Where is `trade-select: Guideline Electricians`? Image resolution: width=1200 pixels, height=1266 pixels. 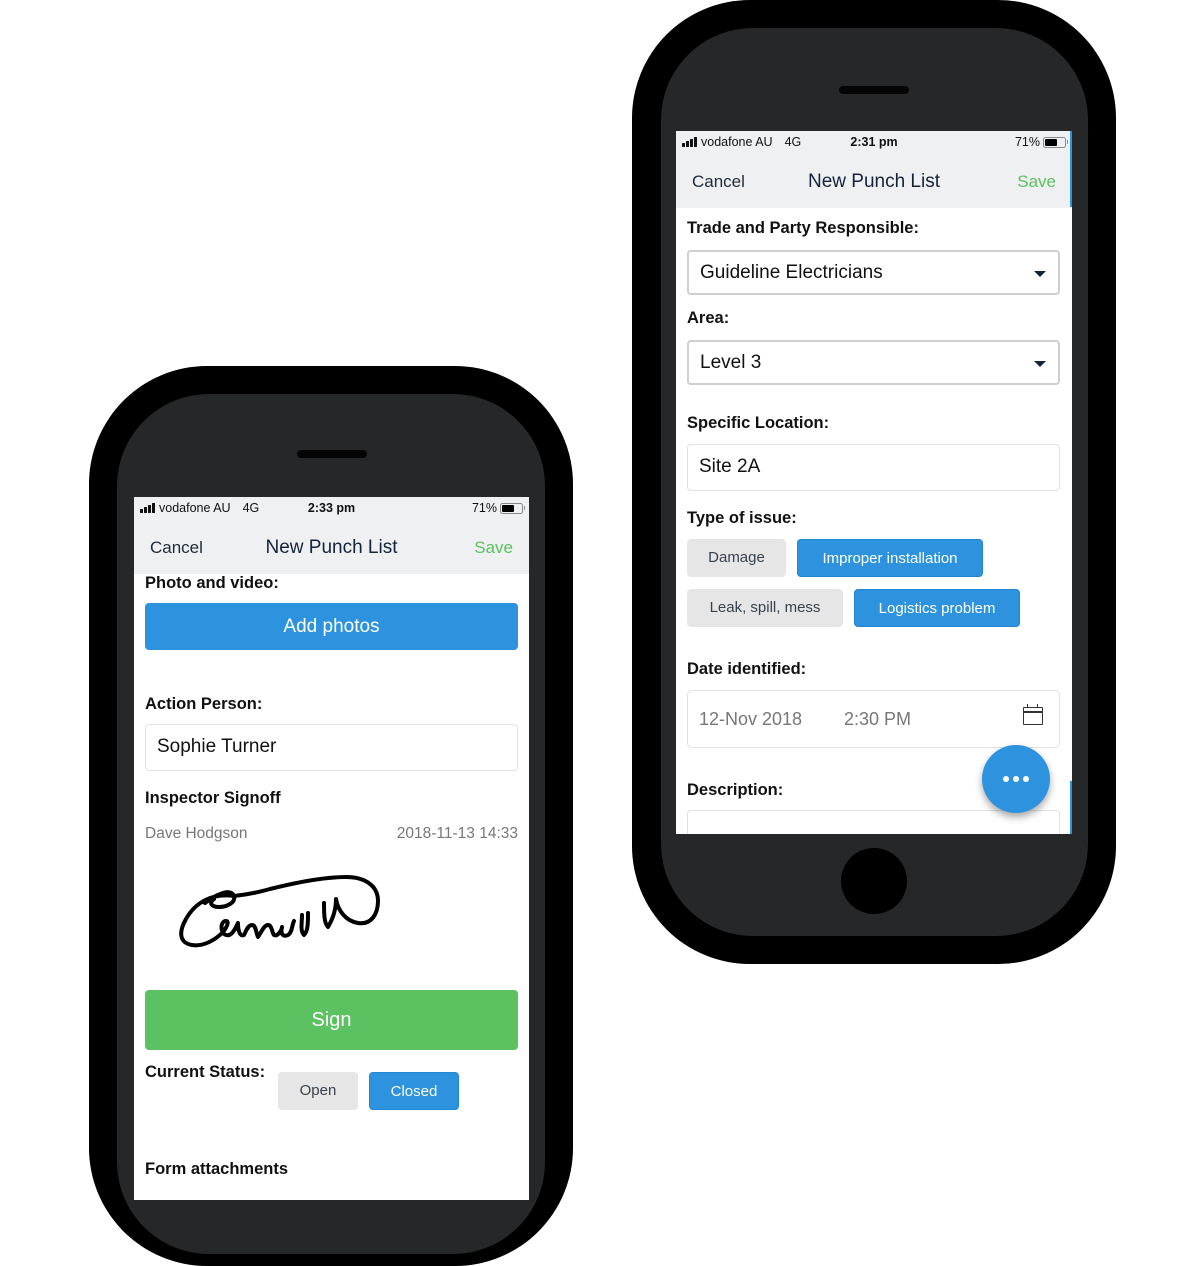
trade-select: Guideline Electricians is located at coordinates (873, 272).